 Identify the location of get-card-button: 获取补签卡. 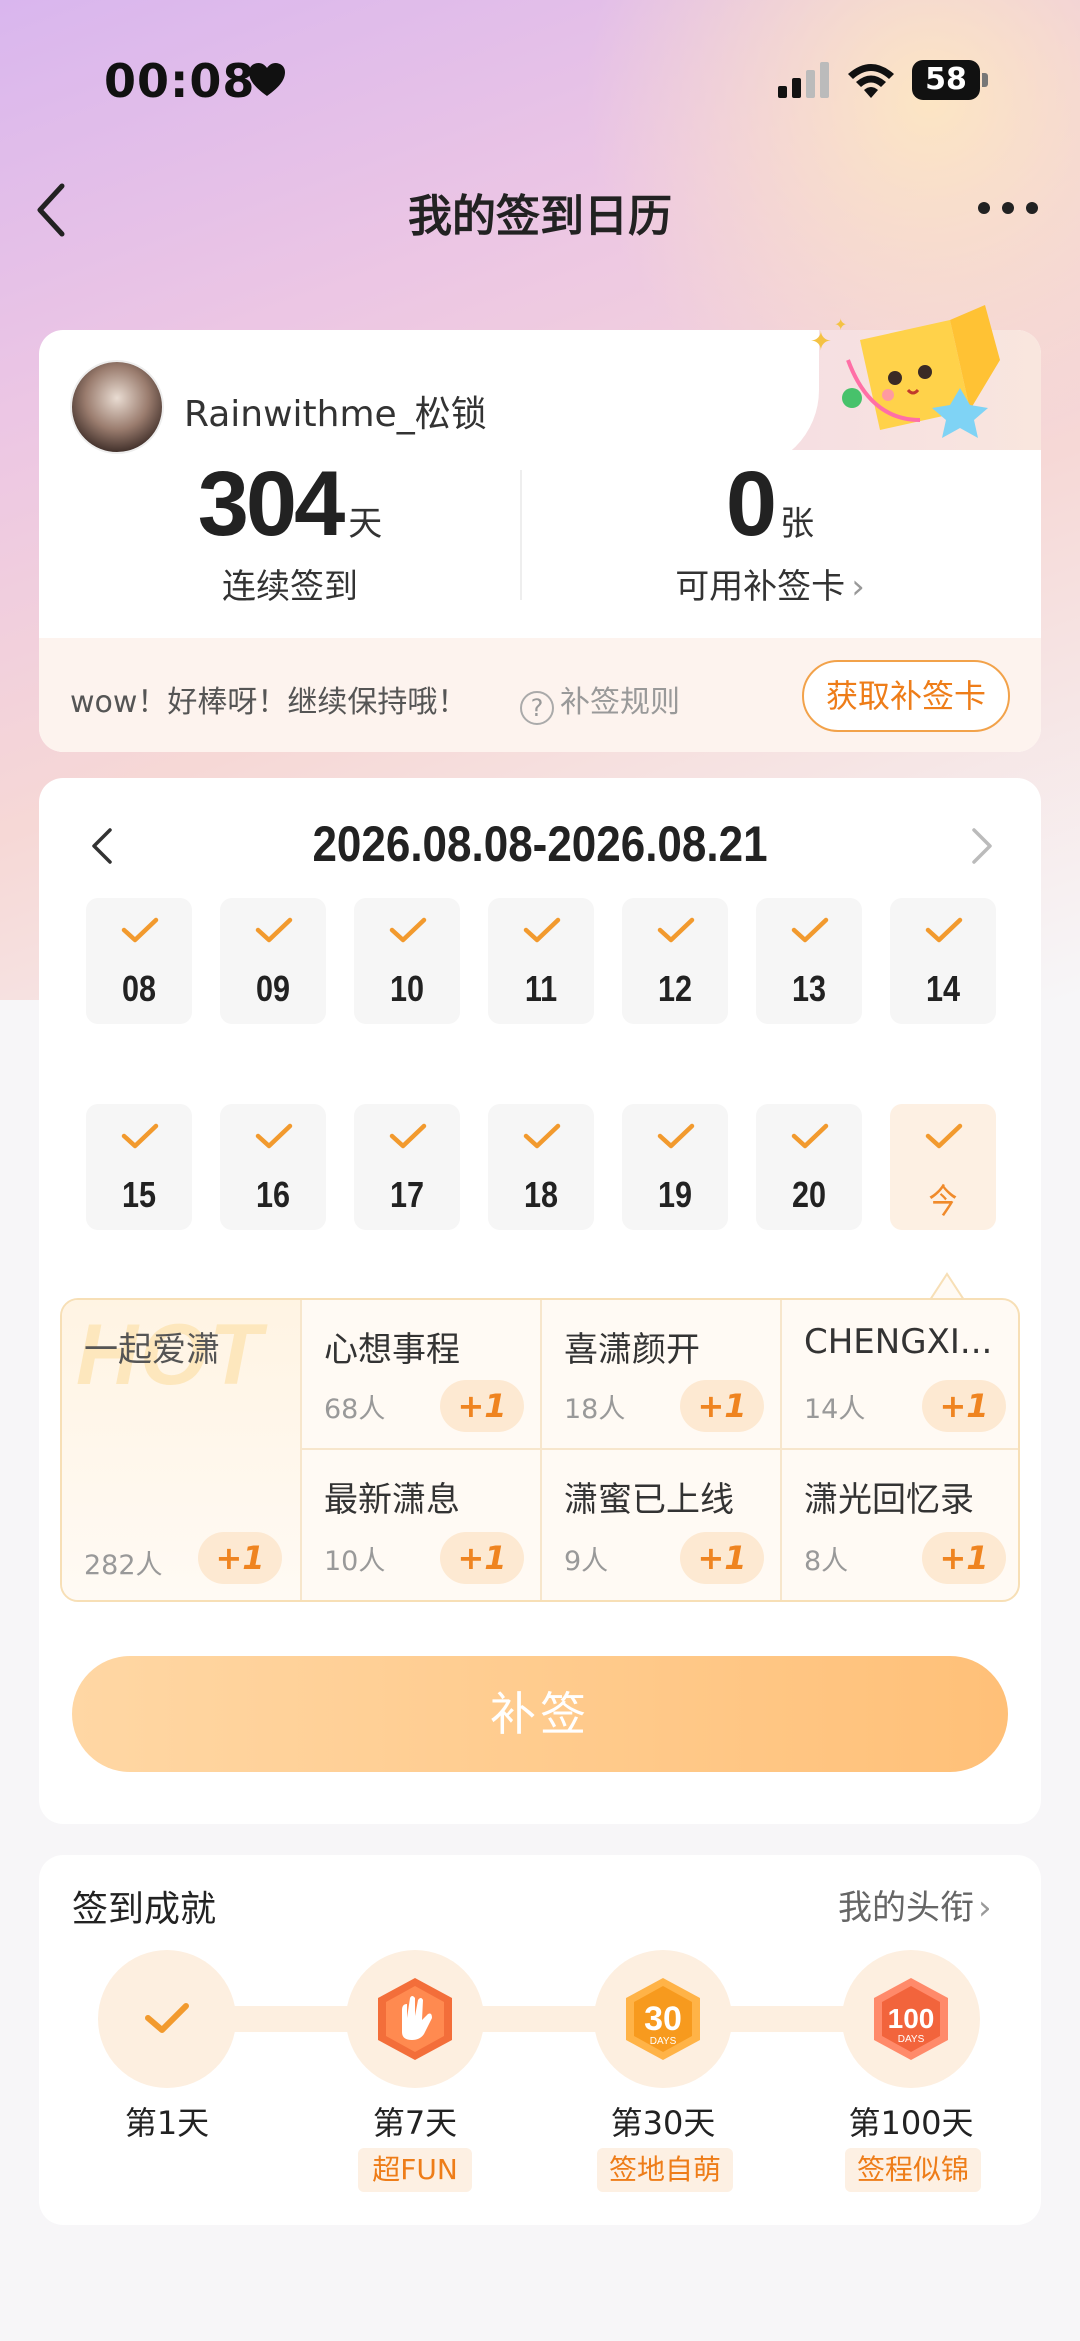
(906, 696).